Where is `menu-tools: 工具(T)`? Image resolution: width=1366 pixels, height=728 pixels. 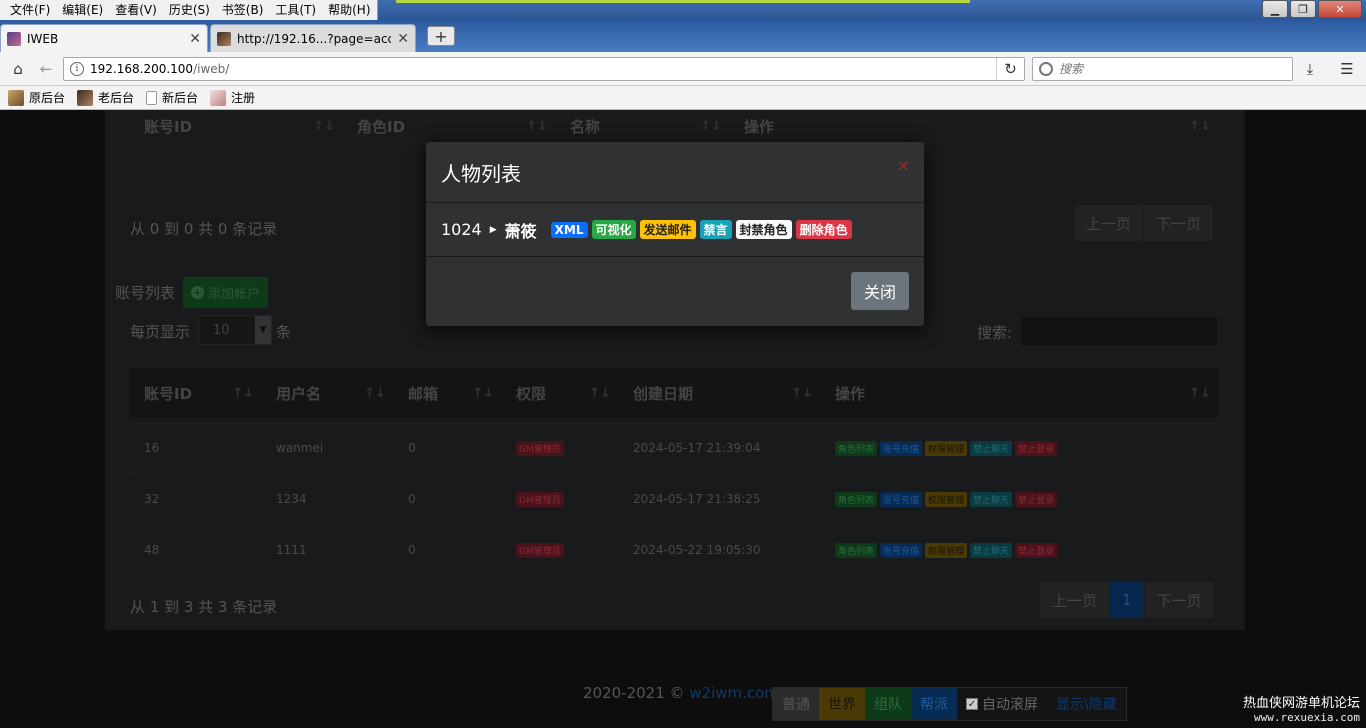 menu-tools: 工具(T) is located at coordinates (295, 10).